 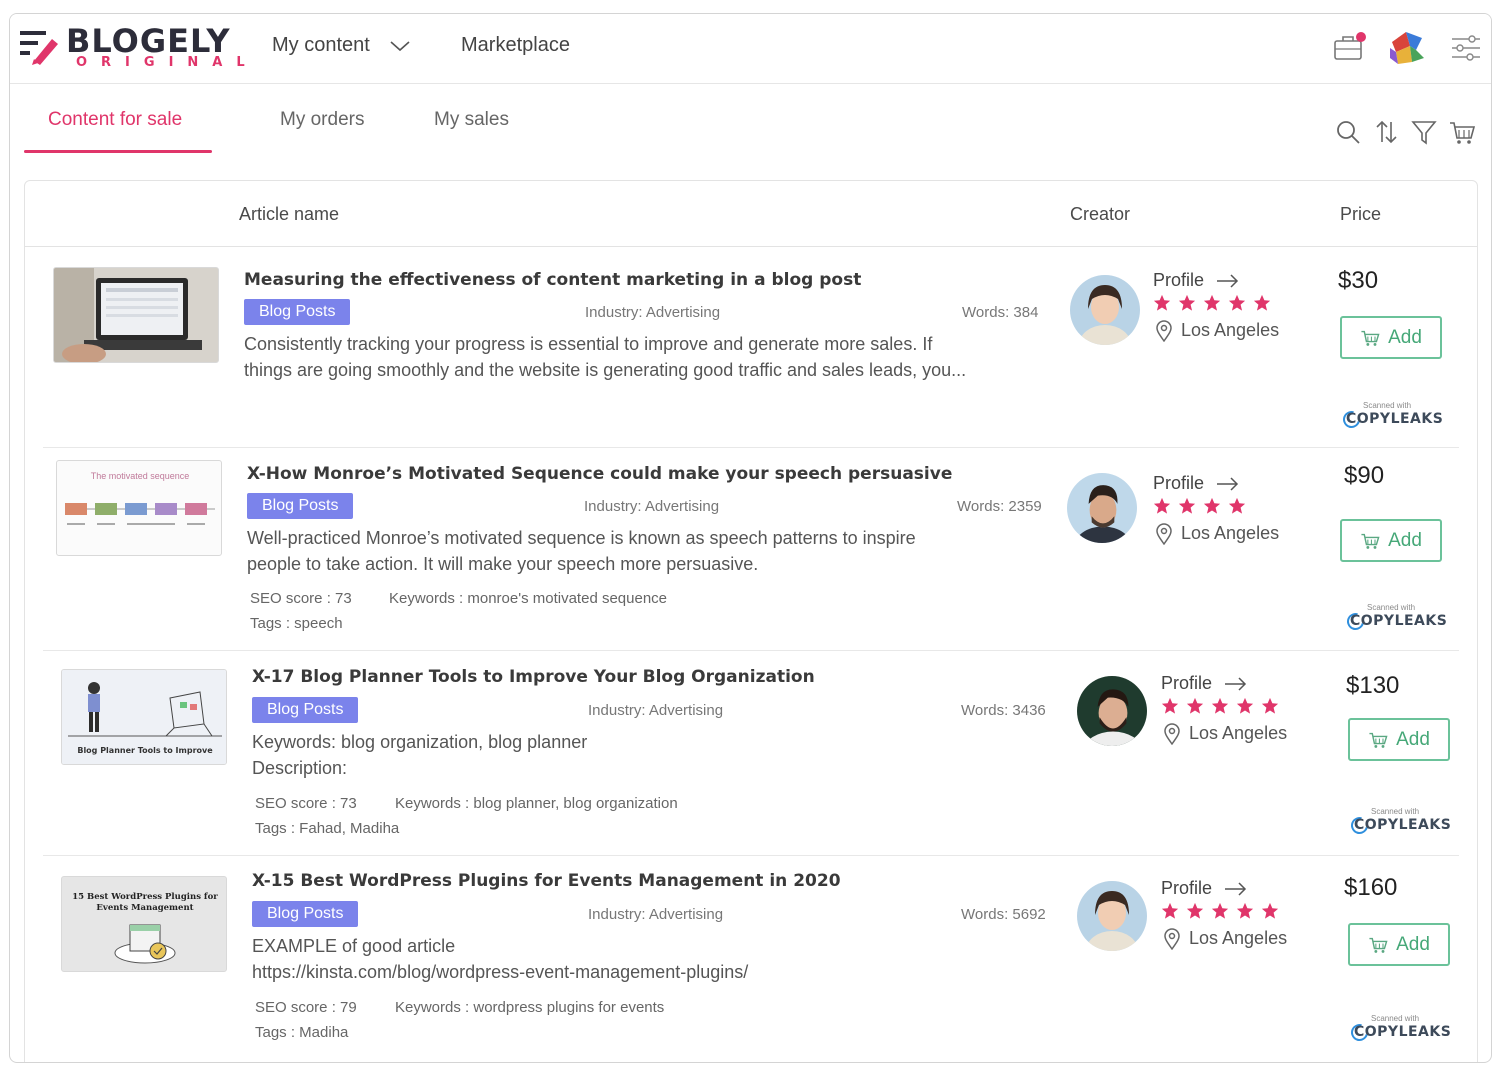 What do you see at coordinates (148, 41) in the screenshot?
I see `brand-name: BLOGELY` at bounding box center [148, 41].